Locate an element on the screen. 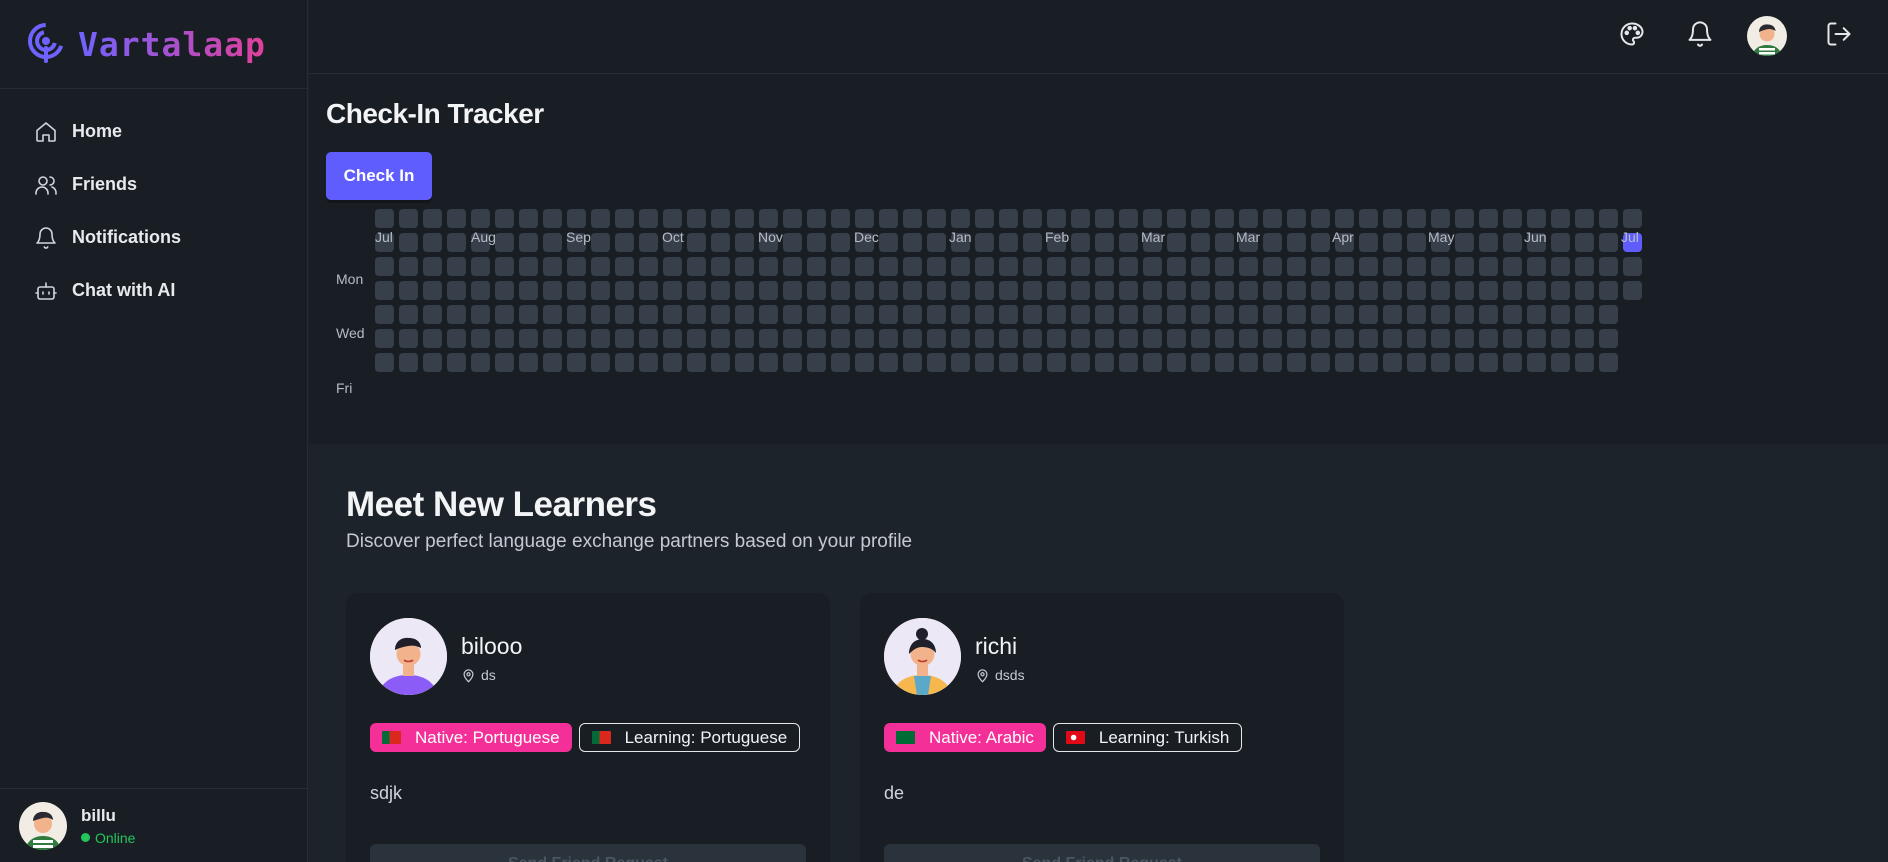  sidebar-item-notifications: Notifications is located at coordinates (153, 237).